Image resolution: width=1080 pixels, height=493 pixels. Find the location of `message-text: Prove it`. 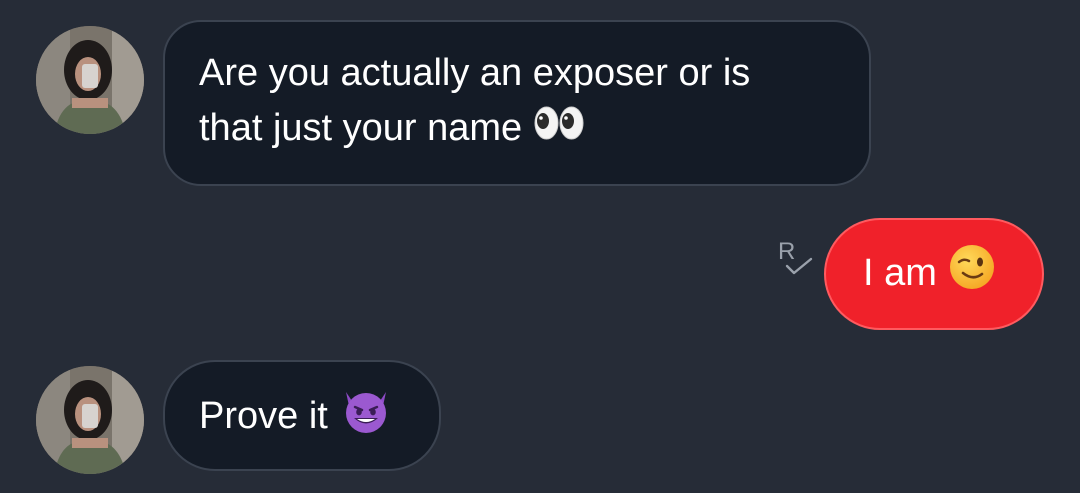

message-text: Prove it is located at coordinates (263, 416).